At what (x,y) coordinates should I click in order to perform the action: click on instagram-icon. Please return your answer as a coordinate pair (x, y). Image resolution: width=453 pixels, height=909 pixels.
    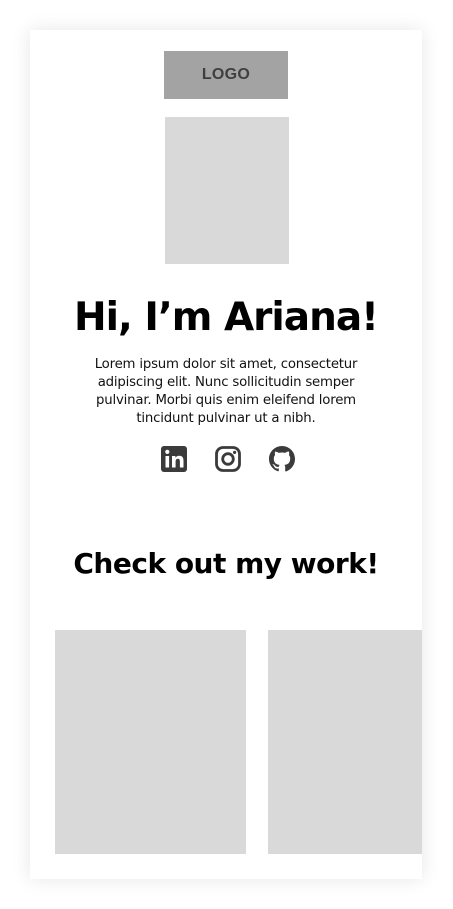
    Looking at the image, I should click on (228, 459).